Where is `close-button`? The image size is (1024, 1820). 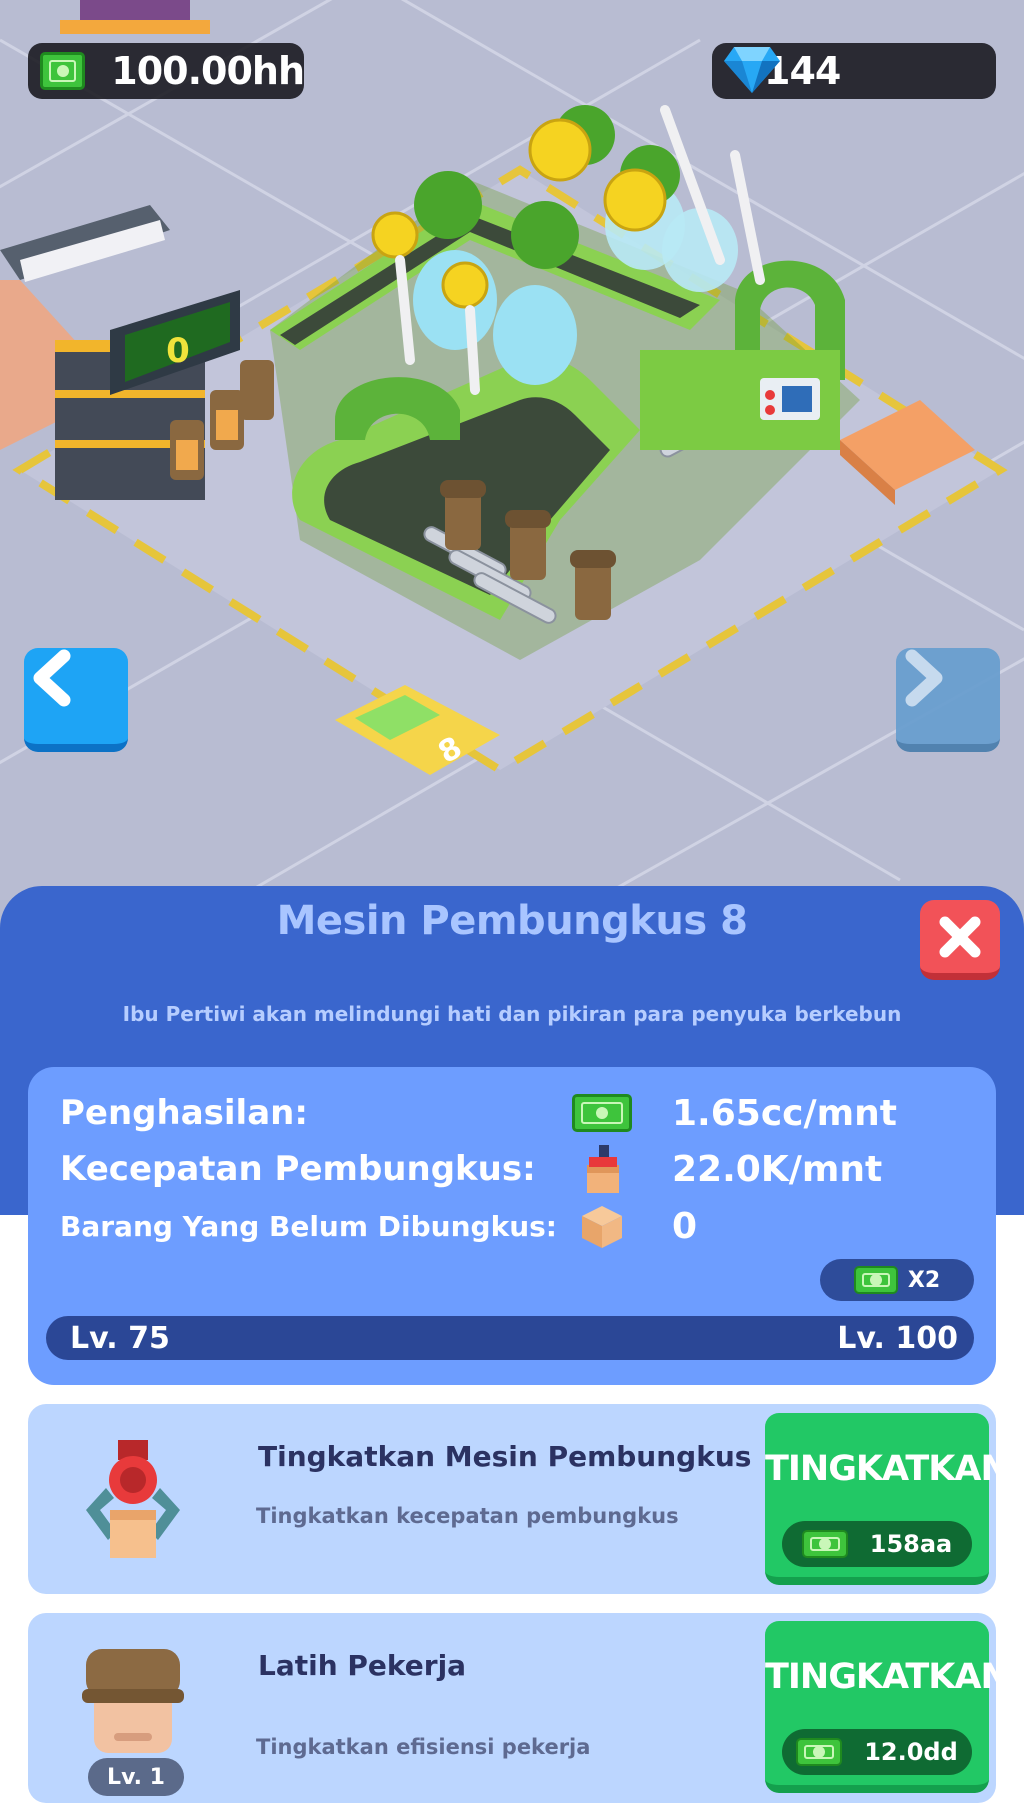 close-button is located at coordinates (960, 940).